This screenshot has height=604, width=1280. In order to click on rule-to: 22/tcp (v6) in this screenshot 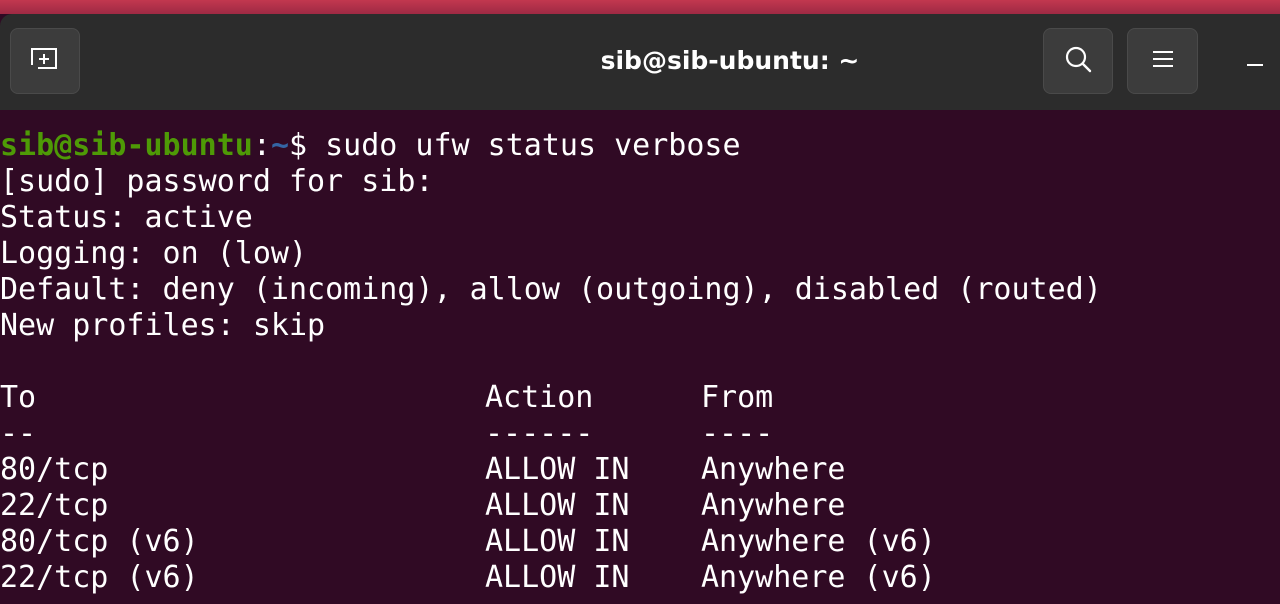, I will do `click(99, 577)`.